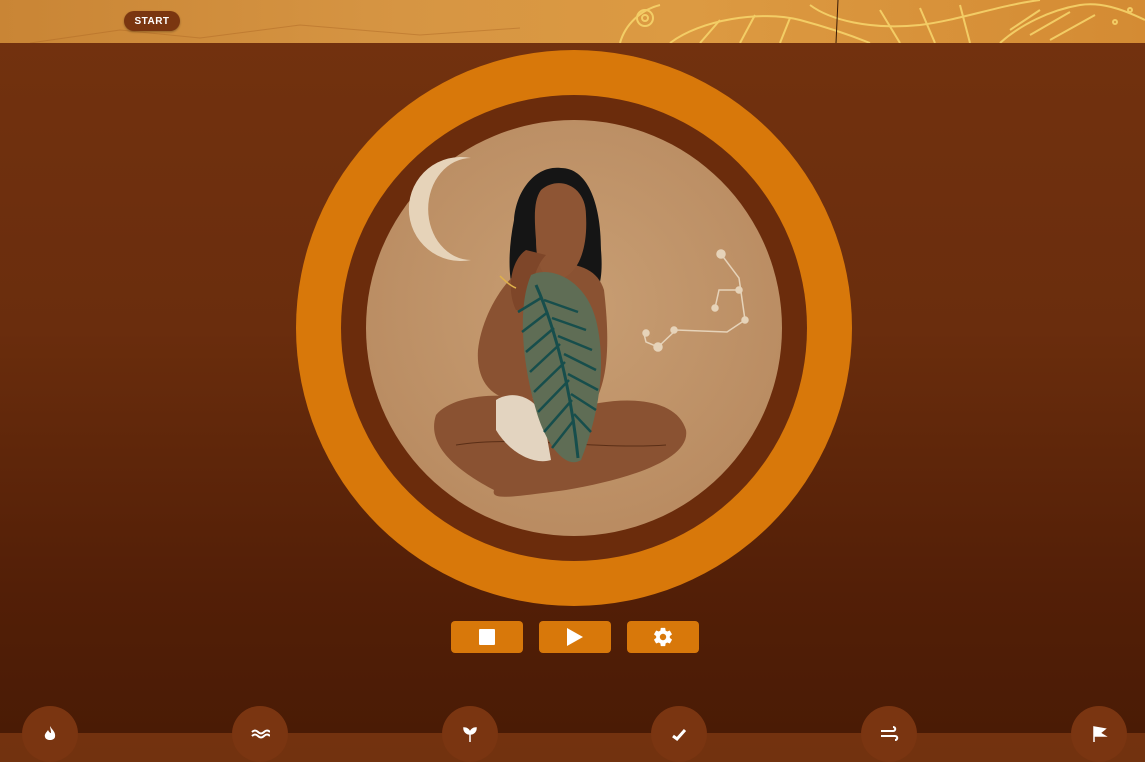 This screenshot has width=1145, height=762. I want to click on stop-button, so click(487, 637).